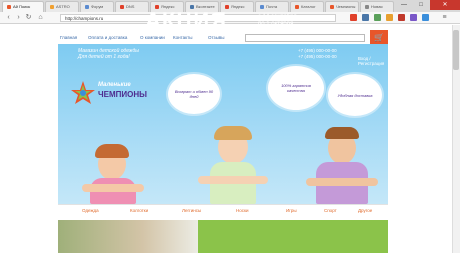 The width and height of the screenshot is (460, 253). I want to click on site-nav-link: Главная, so click(68, 37).